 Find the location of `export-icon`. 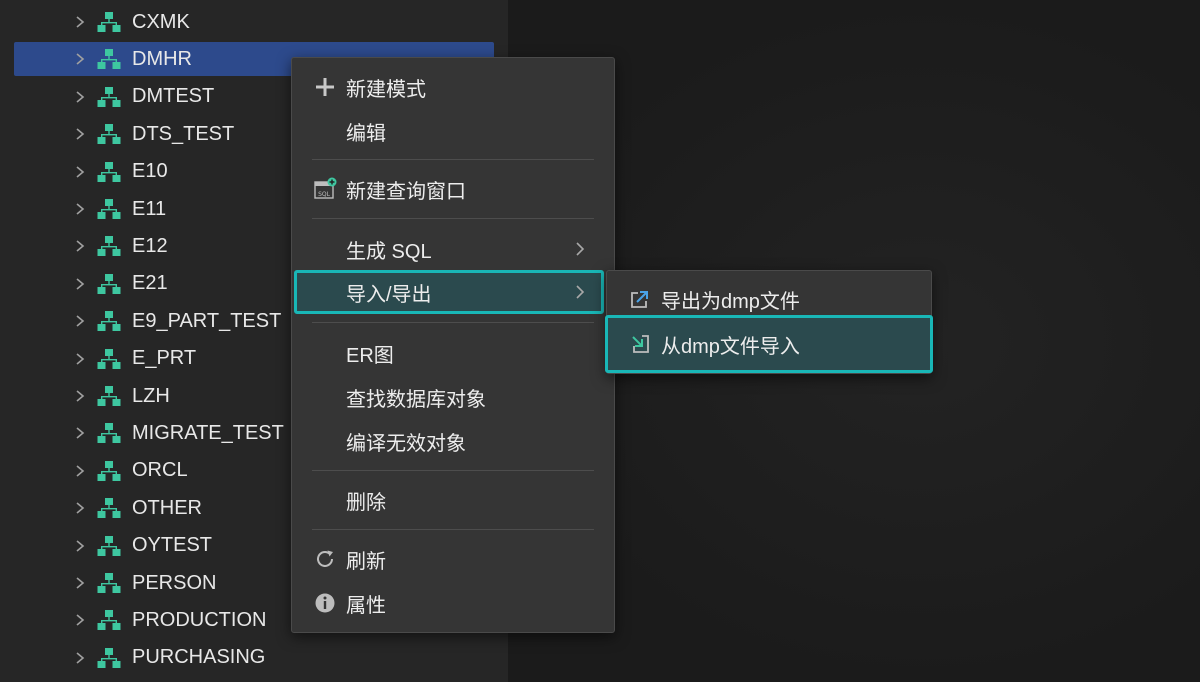

export-icon is located at coordinates (640, 299).